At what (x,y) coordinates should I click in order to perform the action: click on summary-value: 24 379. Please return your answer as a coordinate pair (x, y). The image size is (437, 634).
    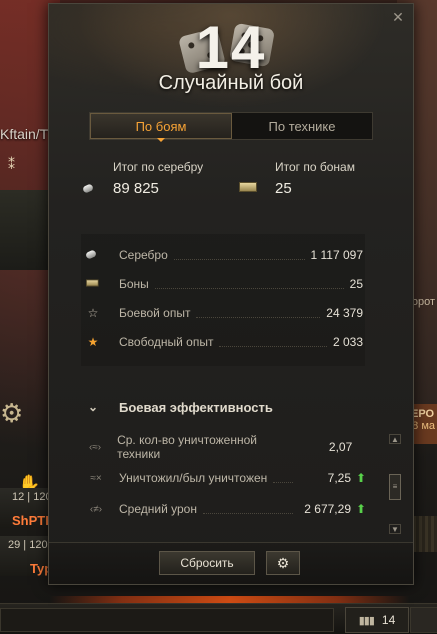
    Looking at the image, I should click on (344, 313).